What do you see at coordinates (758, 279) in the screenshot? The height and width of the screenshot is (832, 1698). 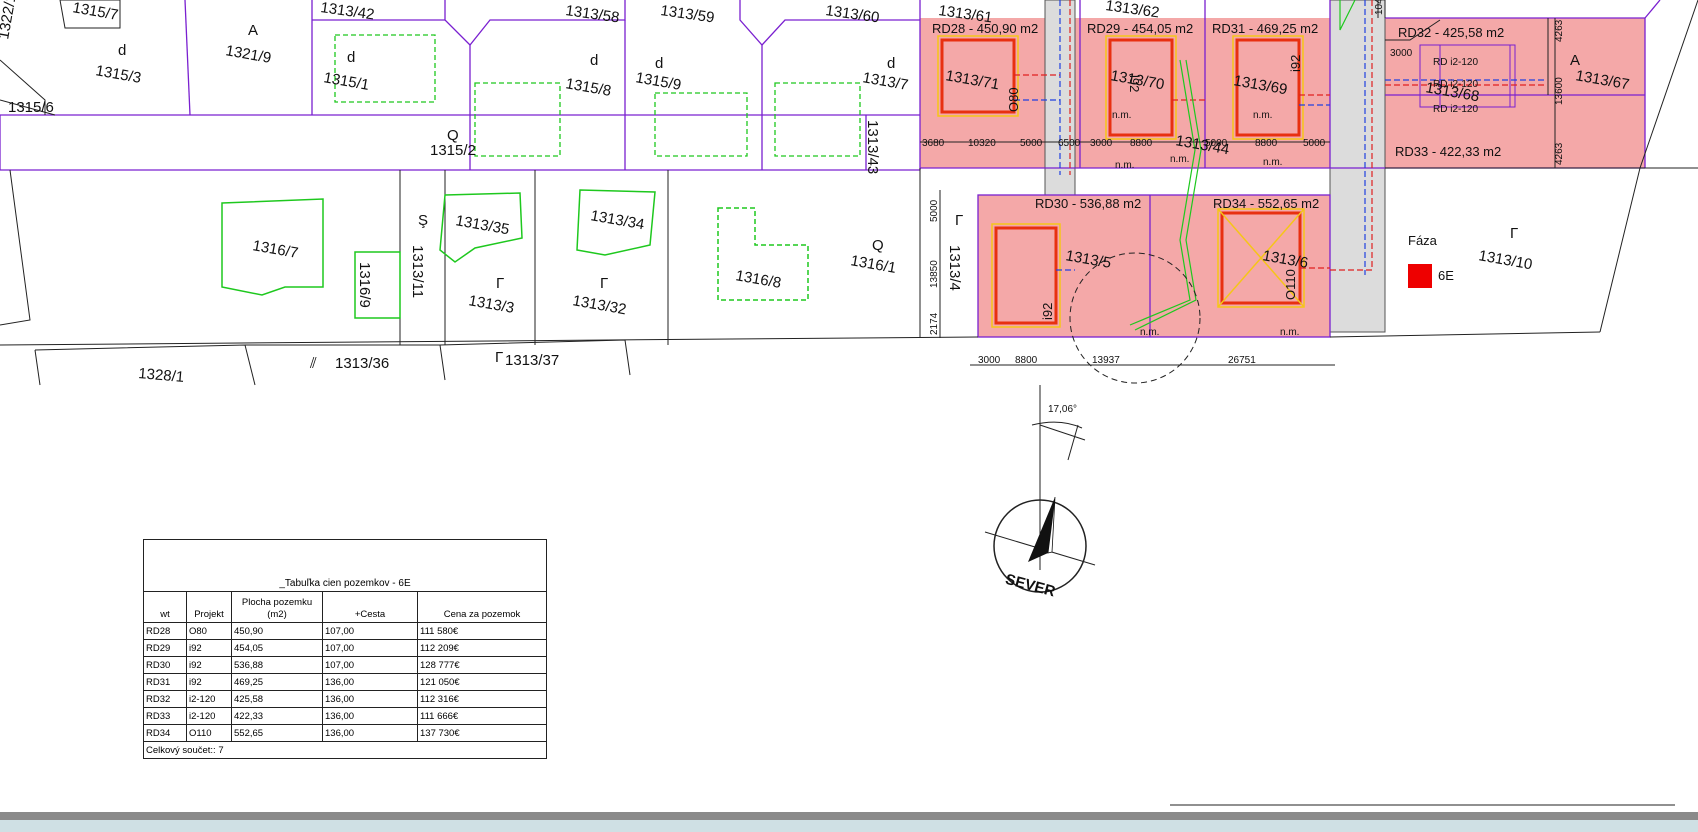 I see `parcel-1316-8: 1316/8` at bounding box center [758, 279].